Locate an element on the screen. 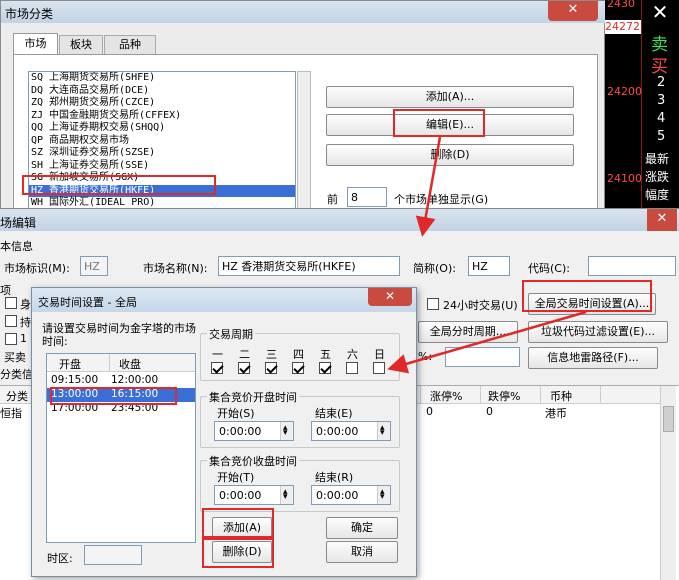  show-suffix-label: 个市场单独显示(G) is located at coordinates (441, 199).